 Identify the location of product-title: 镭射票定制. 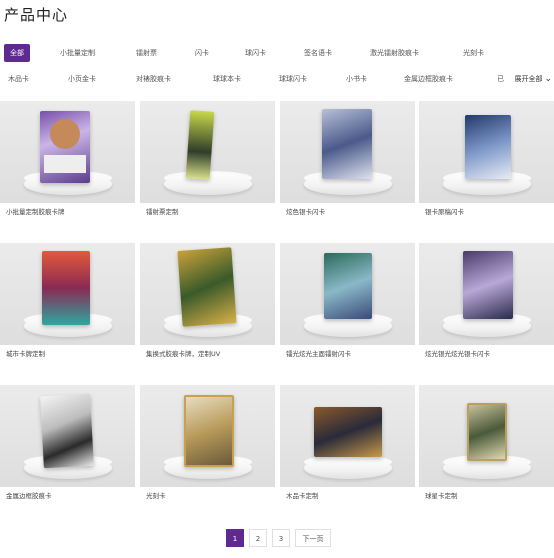
(162, 212).